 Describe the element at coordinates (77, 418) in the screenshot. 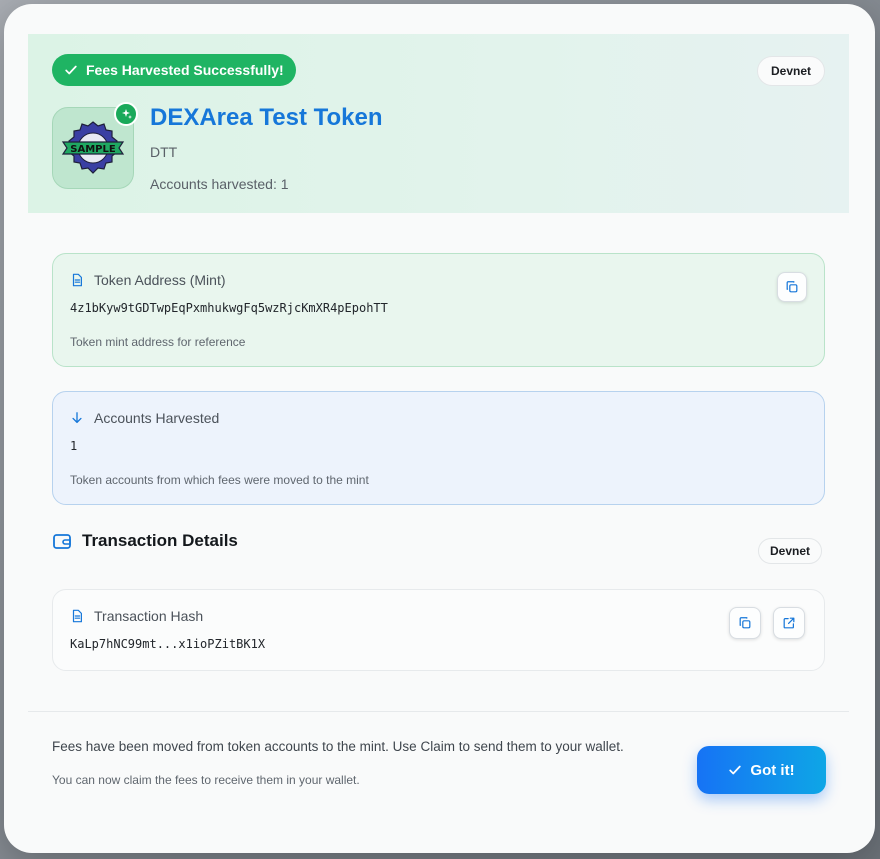

I see `arrow-down-icon` at that location.